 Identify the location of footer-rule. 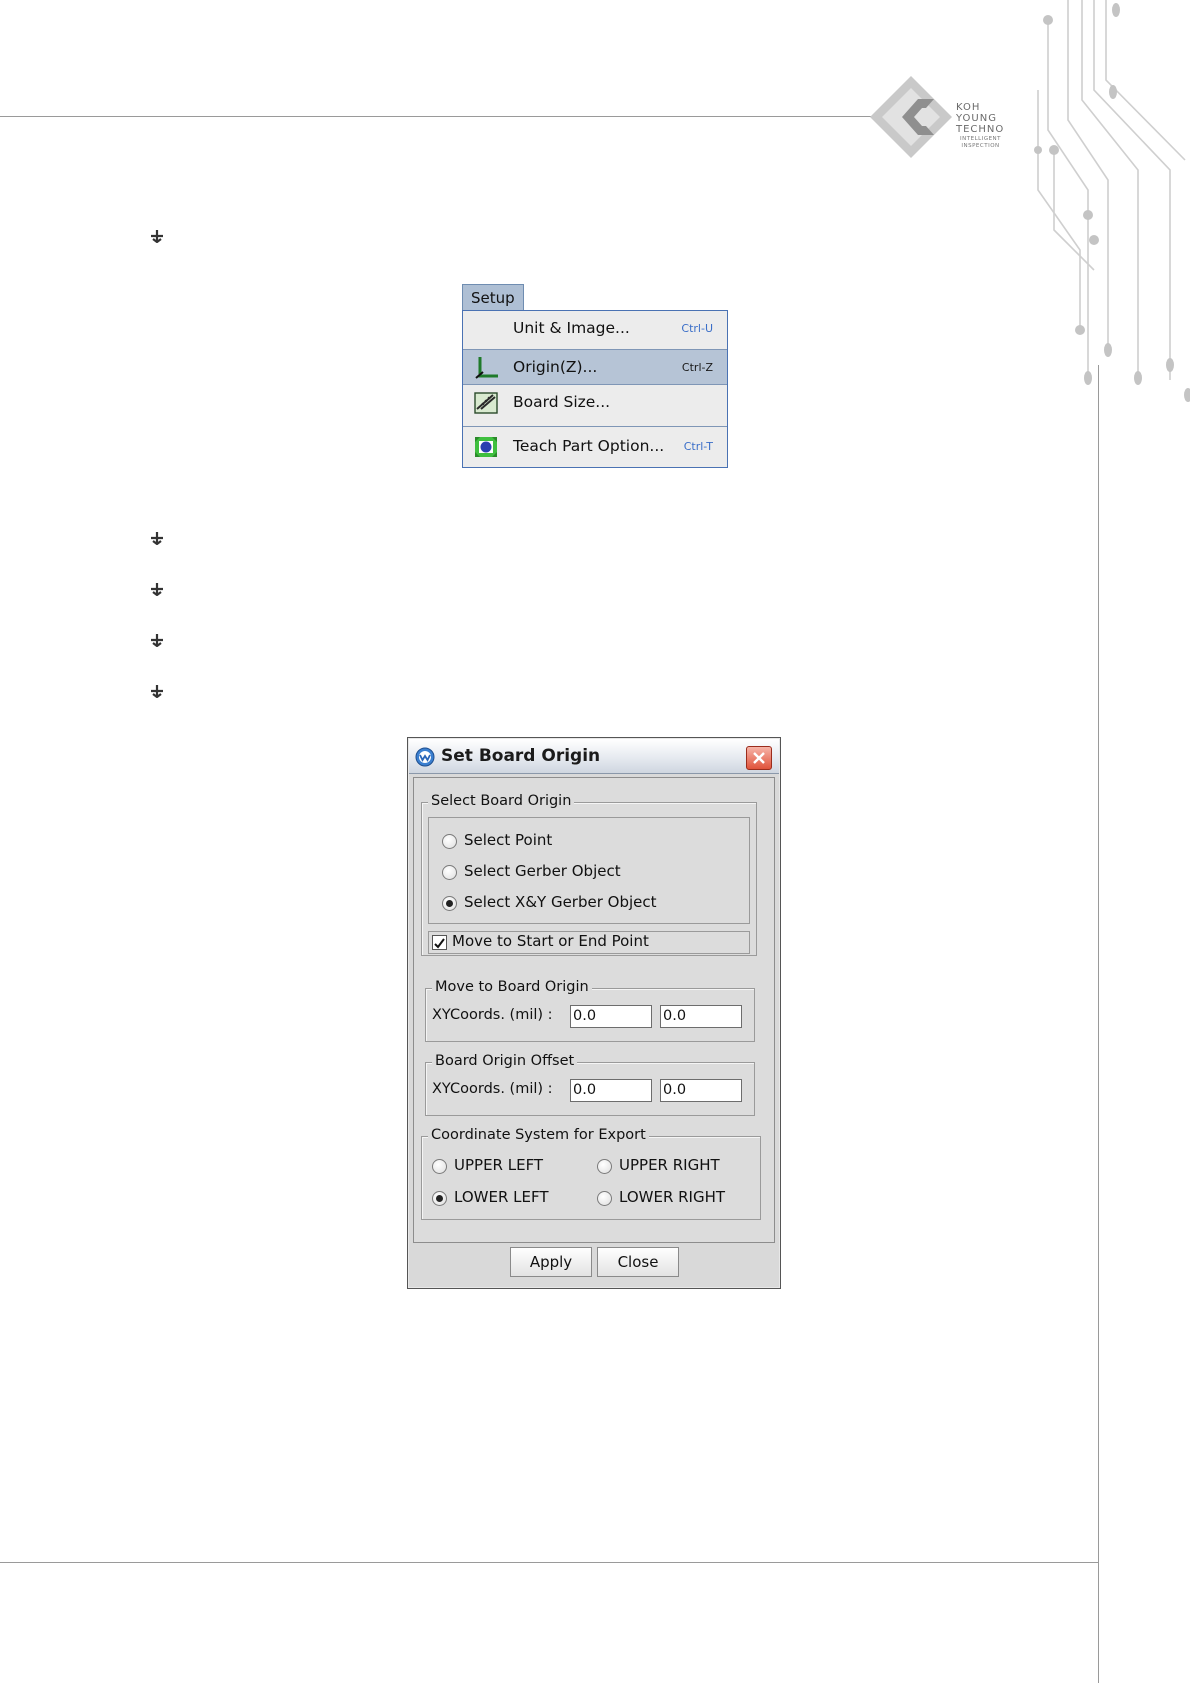
(549, 1562).